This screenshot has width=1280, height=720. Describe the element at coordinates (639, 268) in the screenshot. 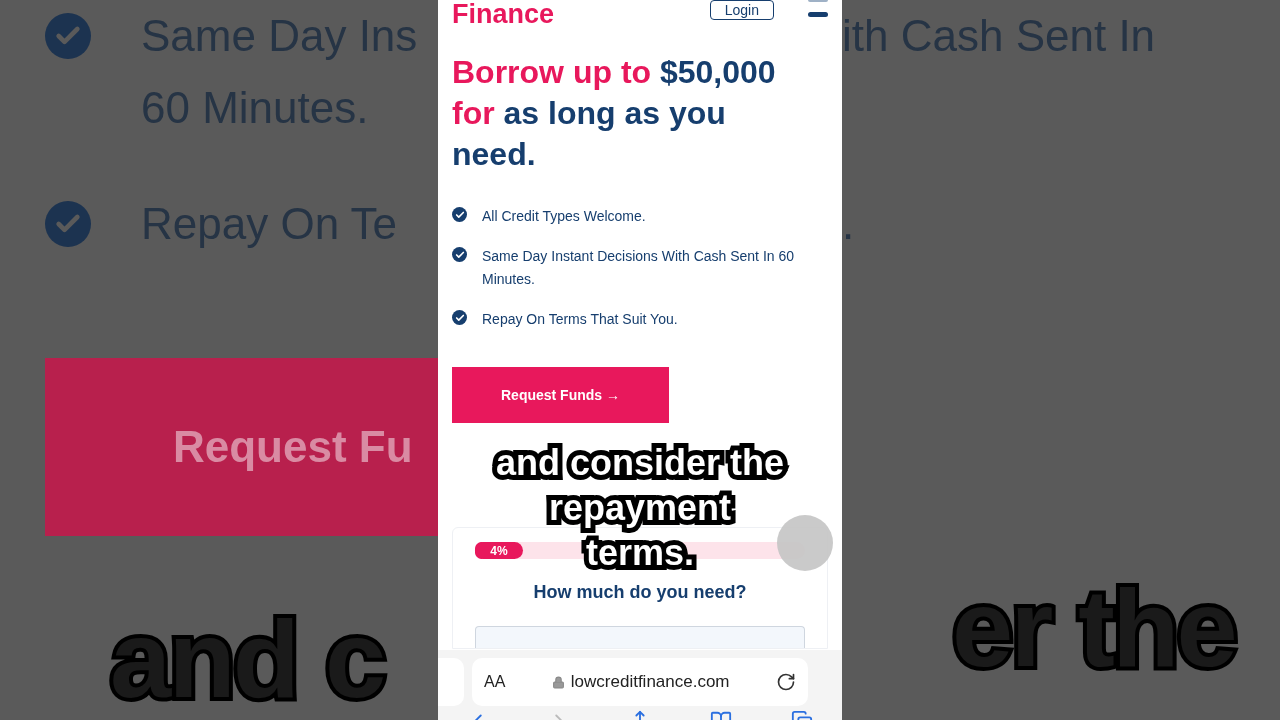

I see `feature-text: Same Day Instant Decisions With Cash Sent In 60 Minutes.` at that location.